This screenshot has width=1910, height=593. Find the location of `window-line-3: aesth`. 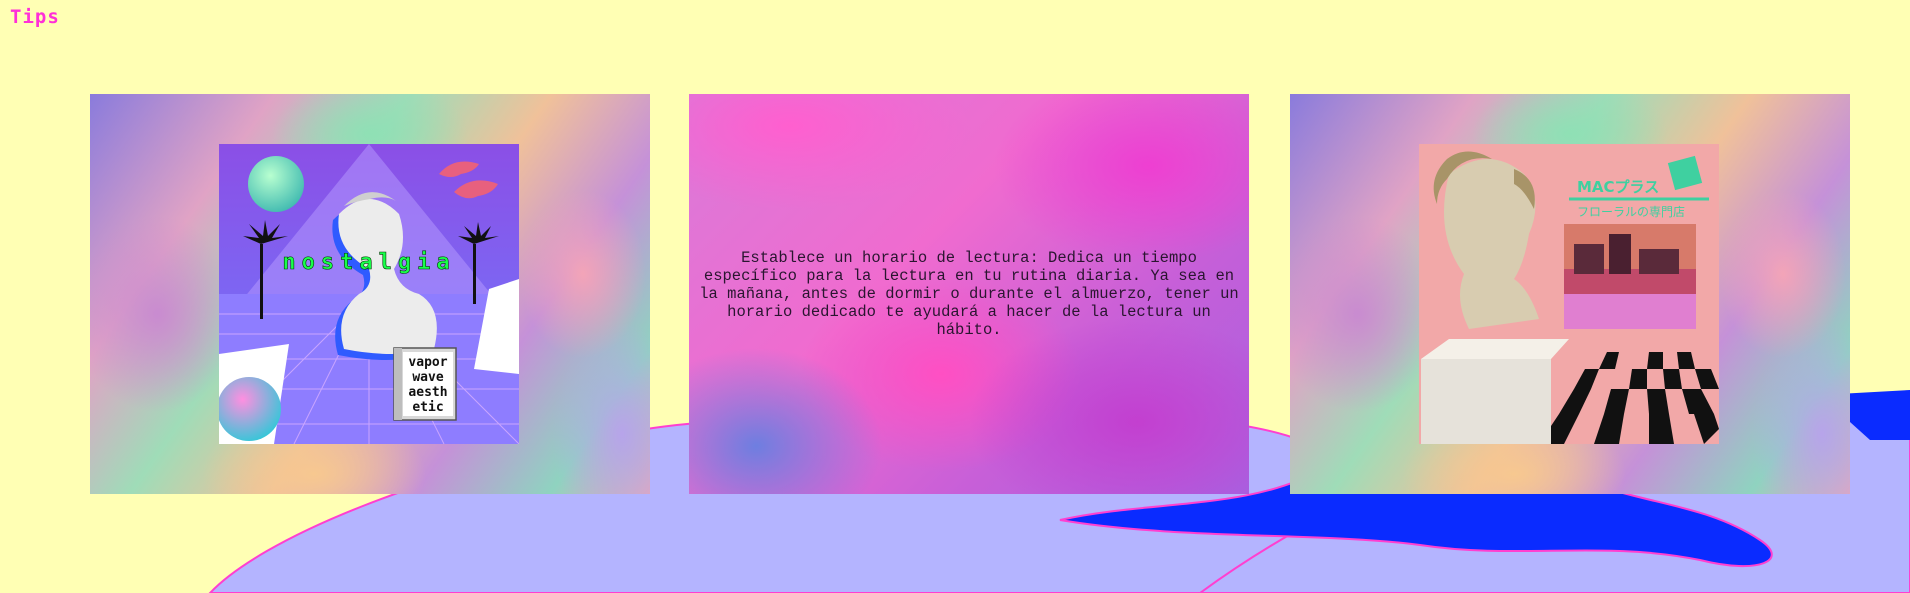

window-line-3: aesth is located at coordinates (427, 392).